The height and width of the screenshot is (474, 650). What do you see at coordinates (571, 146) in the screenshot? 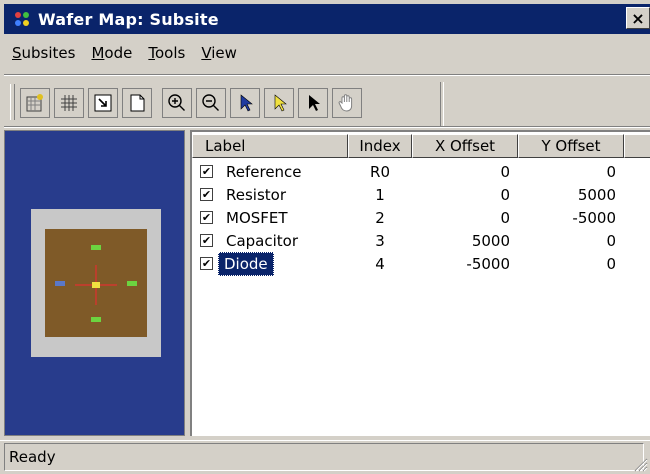
I see `column-header-y-offset: Y Offset` at bounding box center [571, 146].